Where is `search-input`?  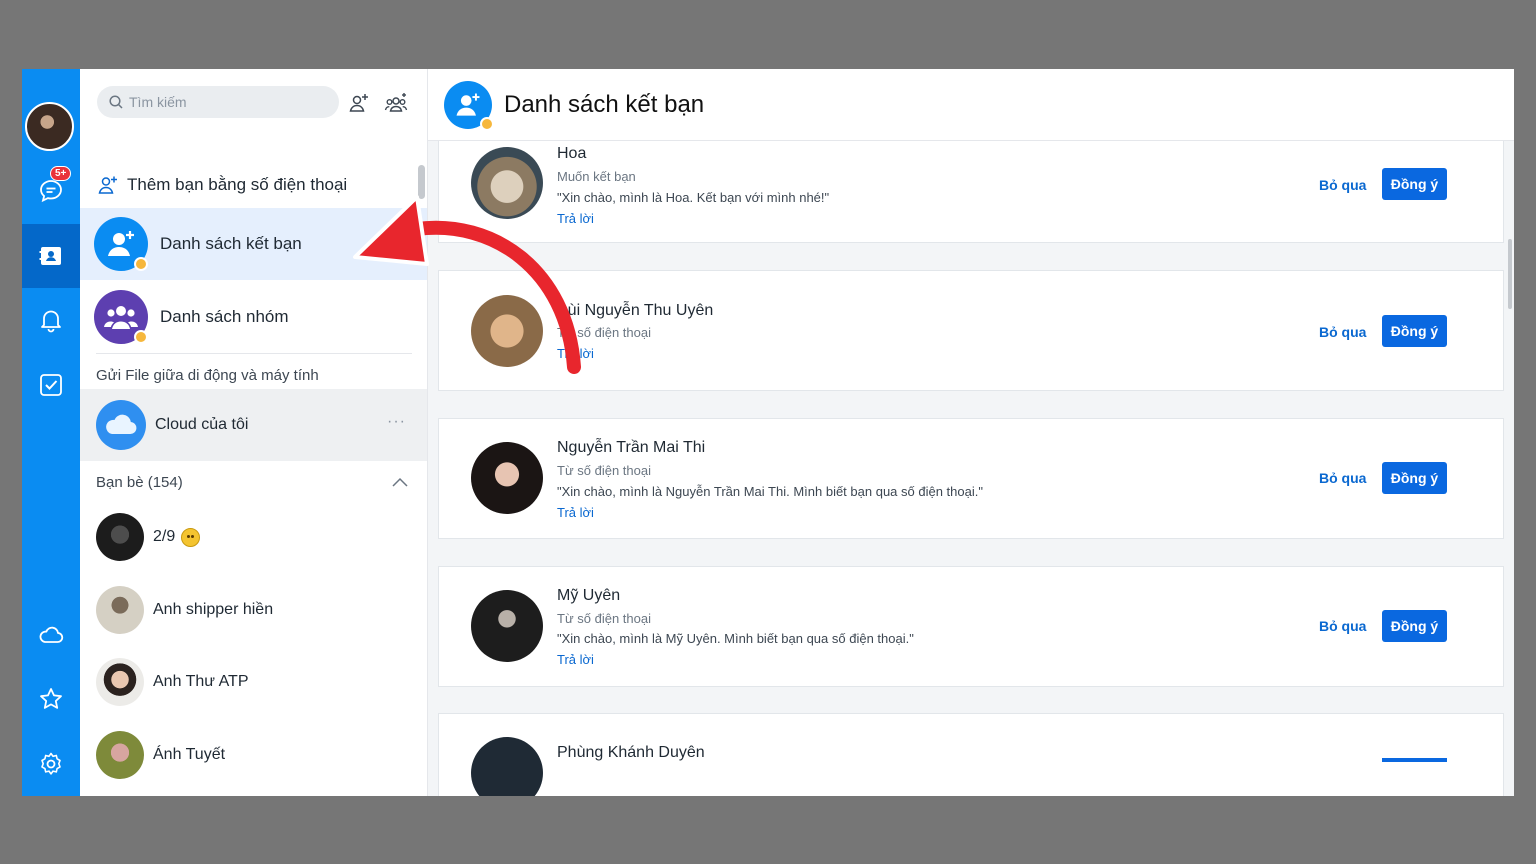
search-input is located at coordinates (229, 102).